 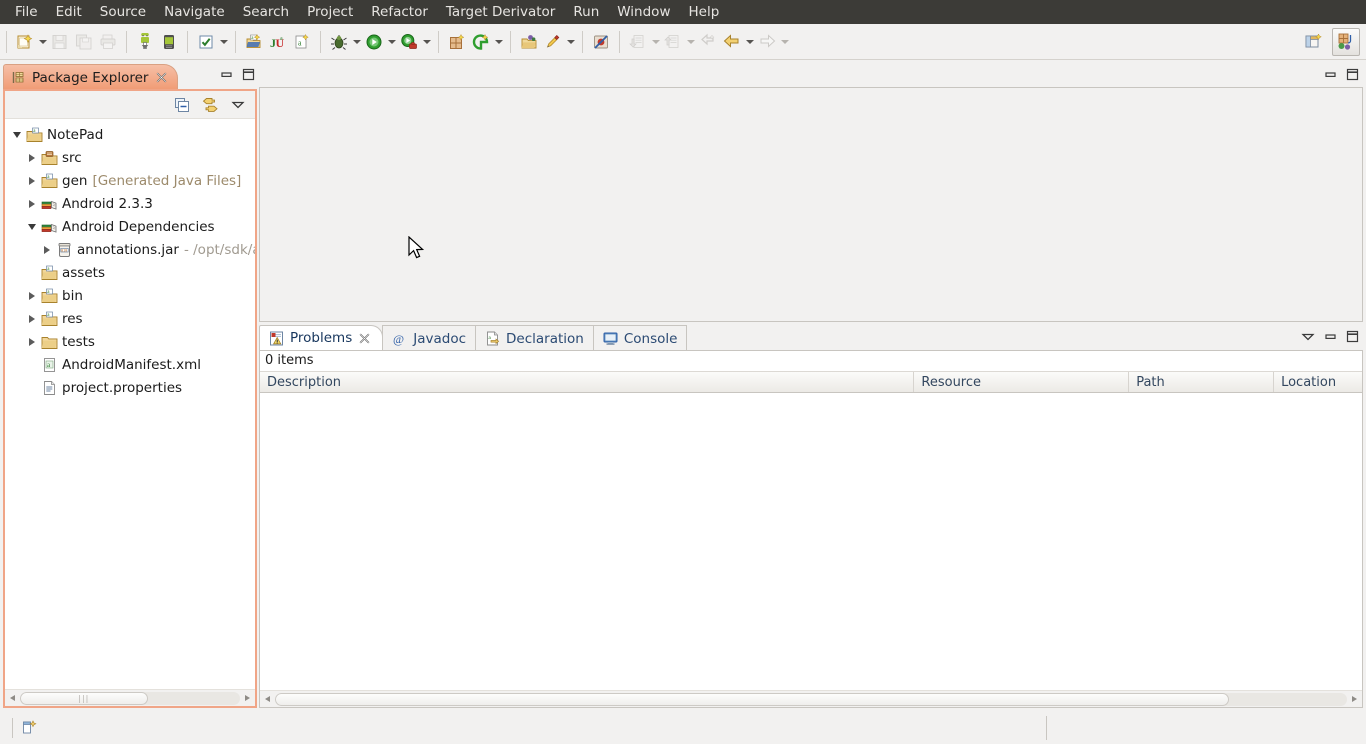 What do you see at coordinates (75, 180) in the screenshot?
I see `tree-item-label: gen` at bounding box center [75, 180].